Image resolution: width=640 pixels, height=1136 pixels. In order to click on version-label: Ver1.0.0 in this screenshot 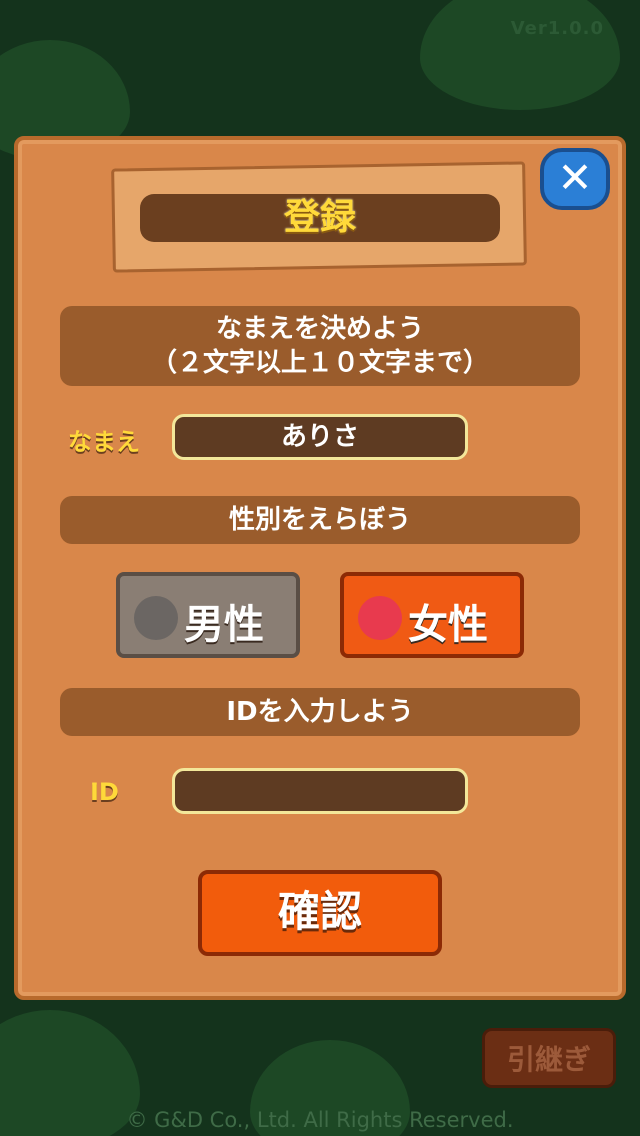, I will do `click(557, 28)`.